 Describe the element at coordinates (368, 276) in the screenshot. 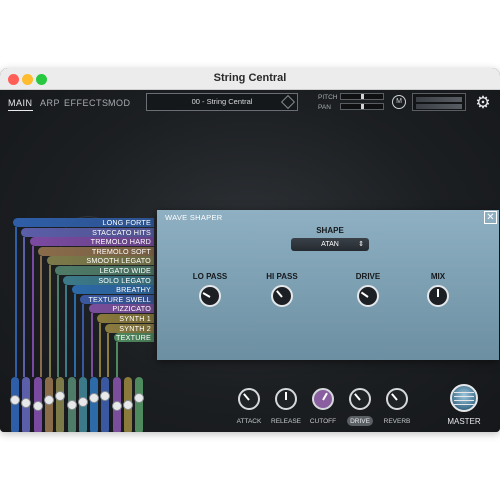

I see `wave-shaper-knob-label: DRIVE` at that location.